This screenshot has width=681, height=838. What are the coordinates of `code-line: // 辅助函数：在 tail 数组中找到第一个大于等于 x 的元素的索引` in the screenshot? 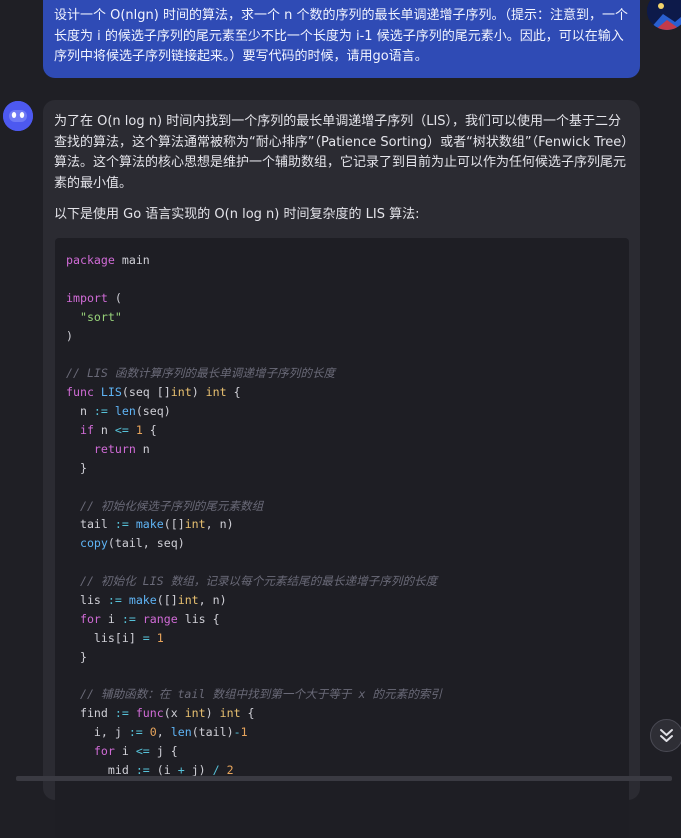 It's located at (347, 694).